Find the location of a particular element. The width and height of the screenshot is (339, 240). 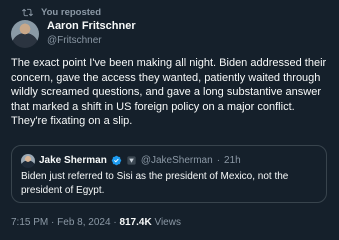

tweet-meta: 7:15 PM · Feb 8, 2024 · 817.4K Views is located at coordinates (96, 222).